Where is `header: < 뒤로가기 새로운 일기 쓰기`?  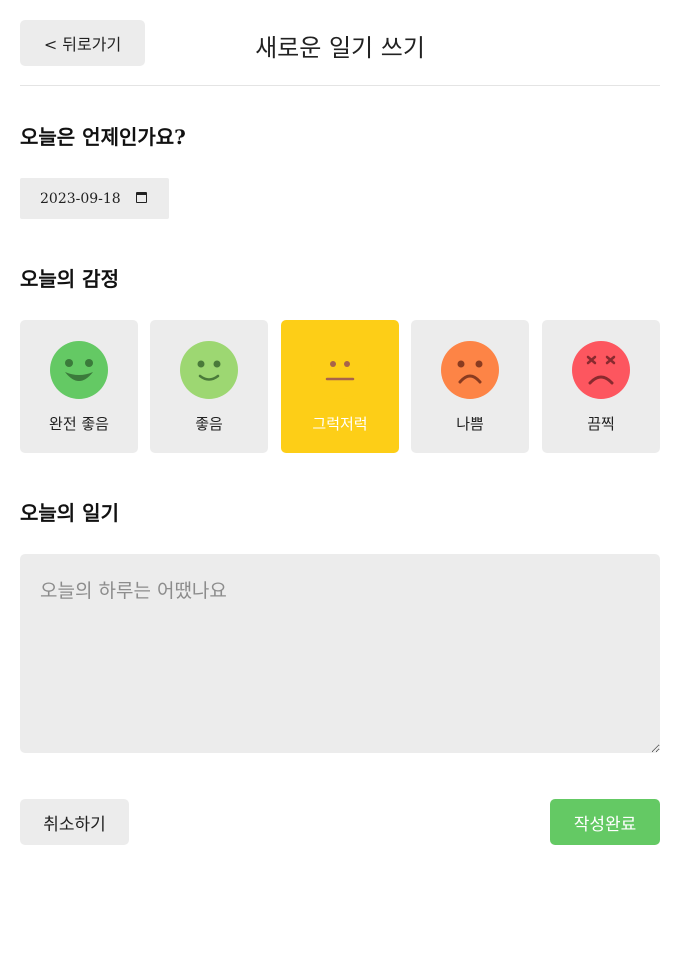 header: < 뒤로가기 새로운 일기 쓰기 is located at coordinates (340, 53).